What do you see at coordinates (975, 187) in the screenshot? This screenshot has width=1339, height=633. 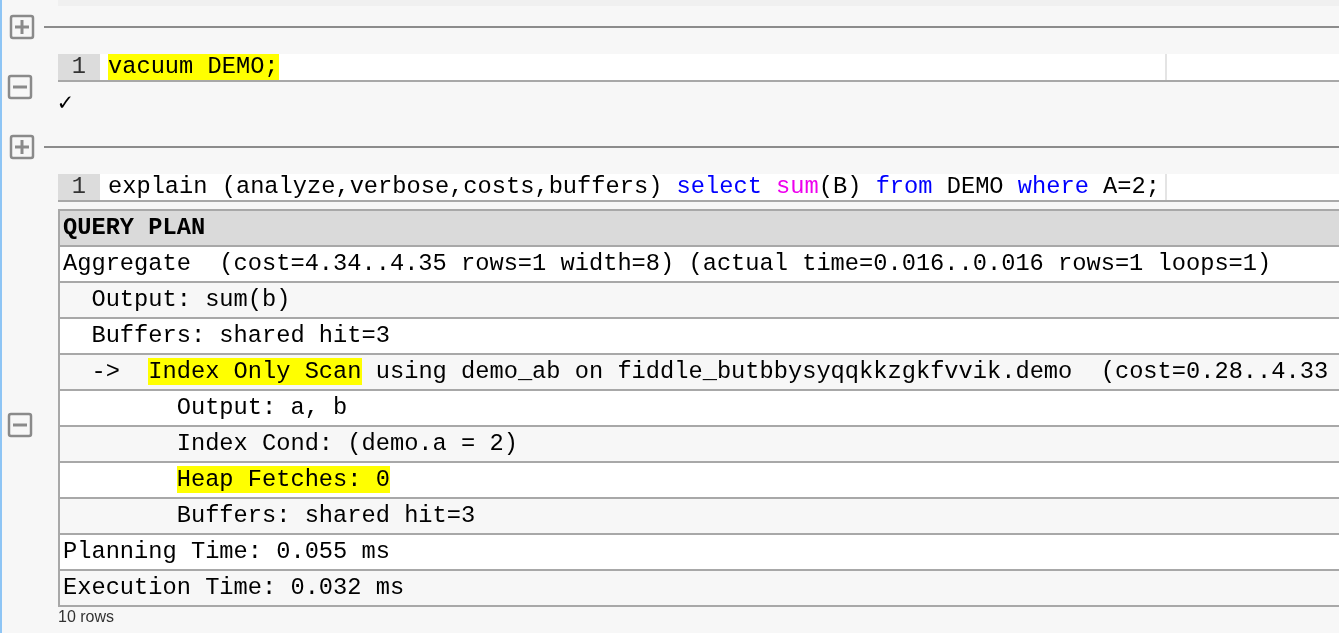 I see `code-token: DEMO` at bounding box center [975, 187].